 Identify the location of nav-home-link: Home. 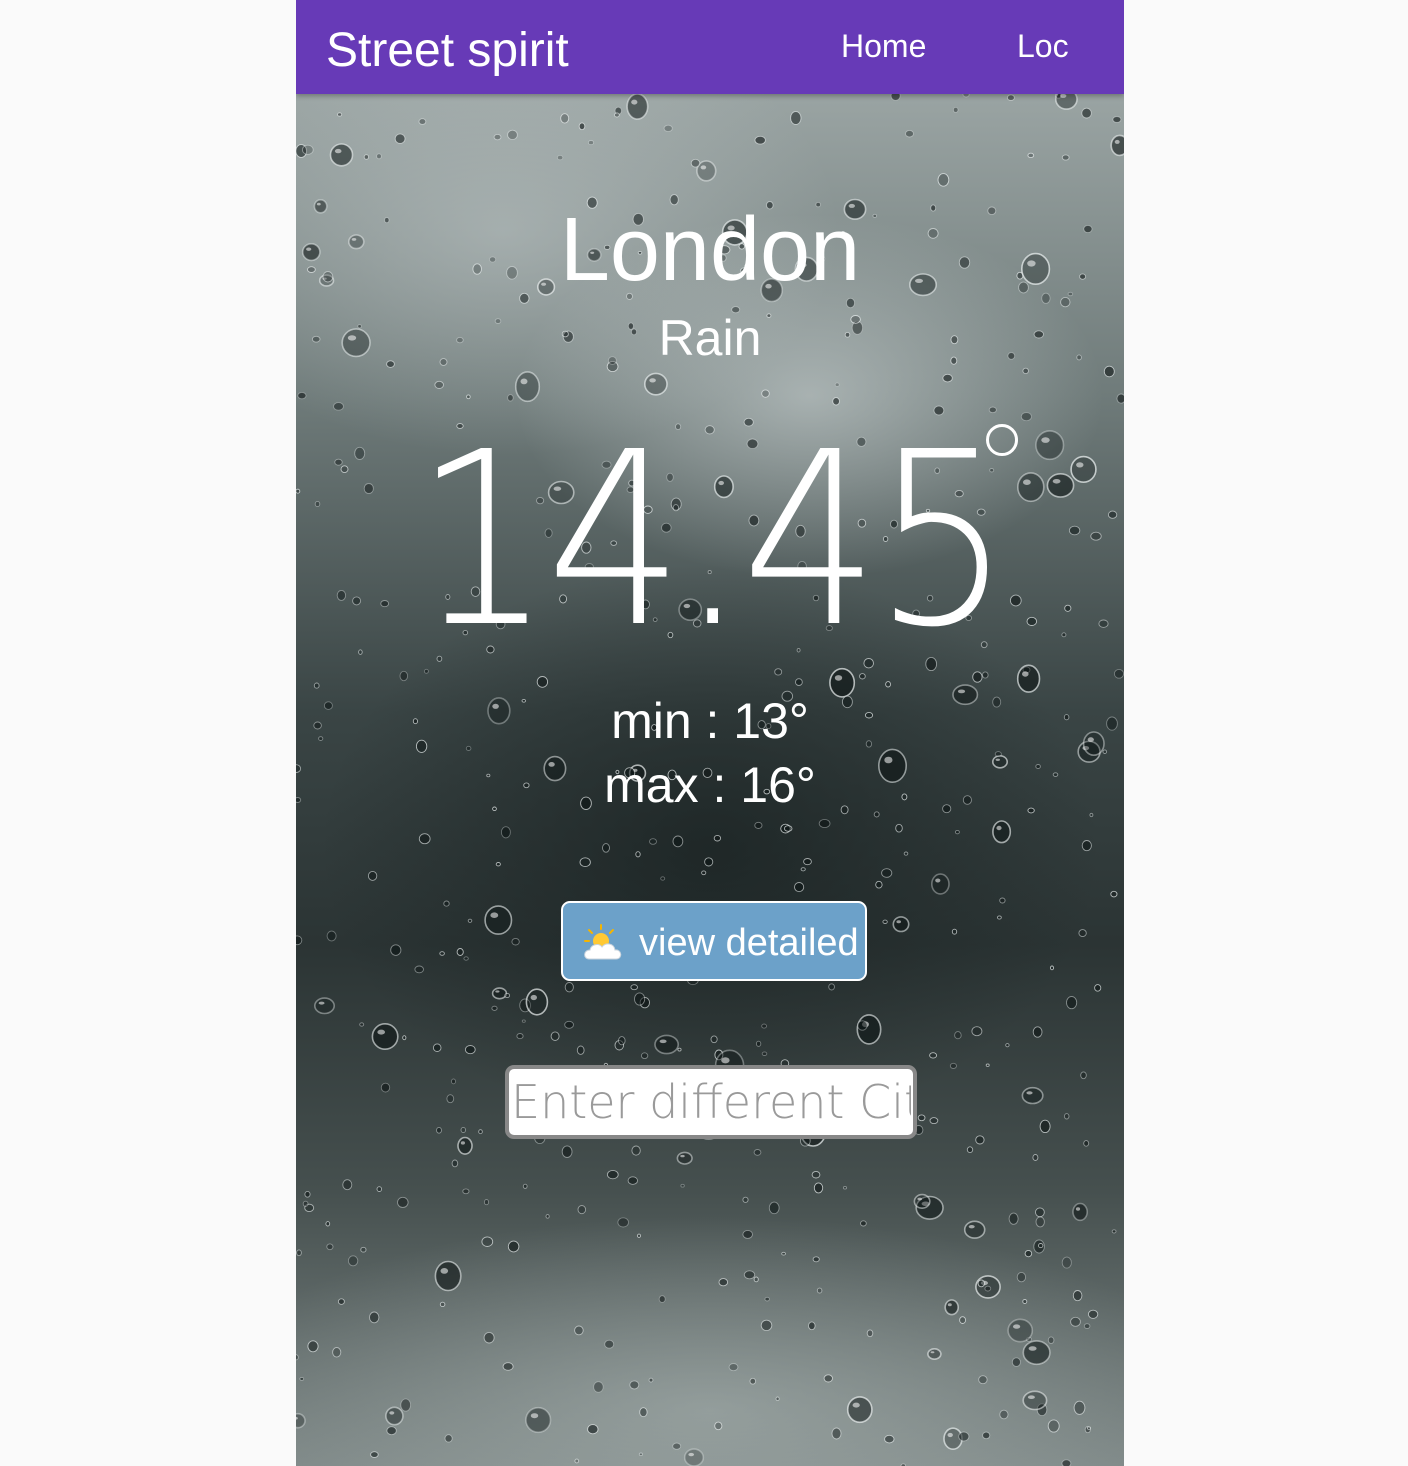
(883, 46).